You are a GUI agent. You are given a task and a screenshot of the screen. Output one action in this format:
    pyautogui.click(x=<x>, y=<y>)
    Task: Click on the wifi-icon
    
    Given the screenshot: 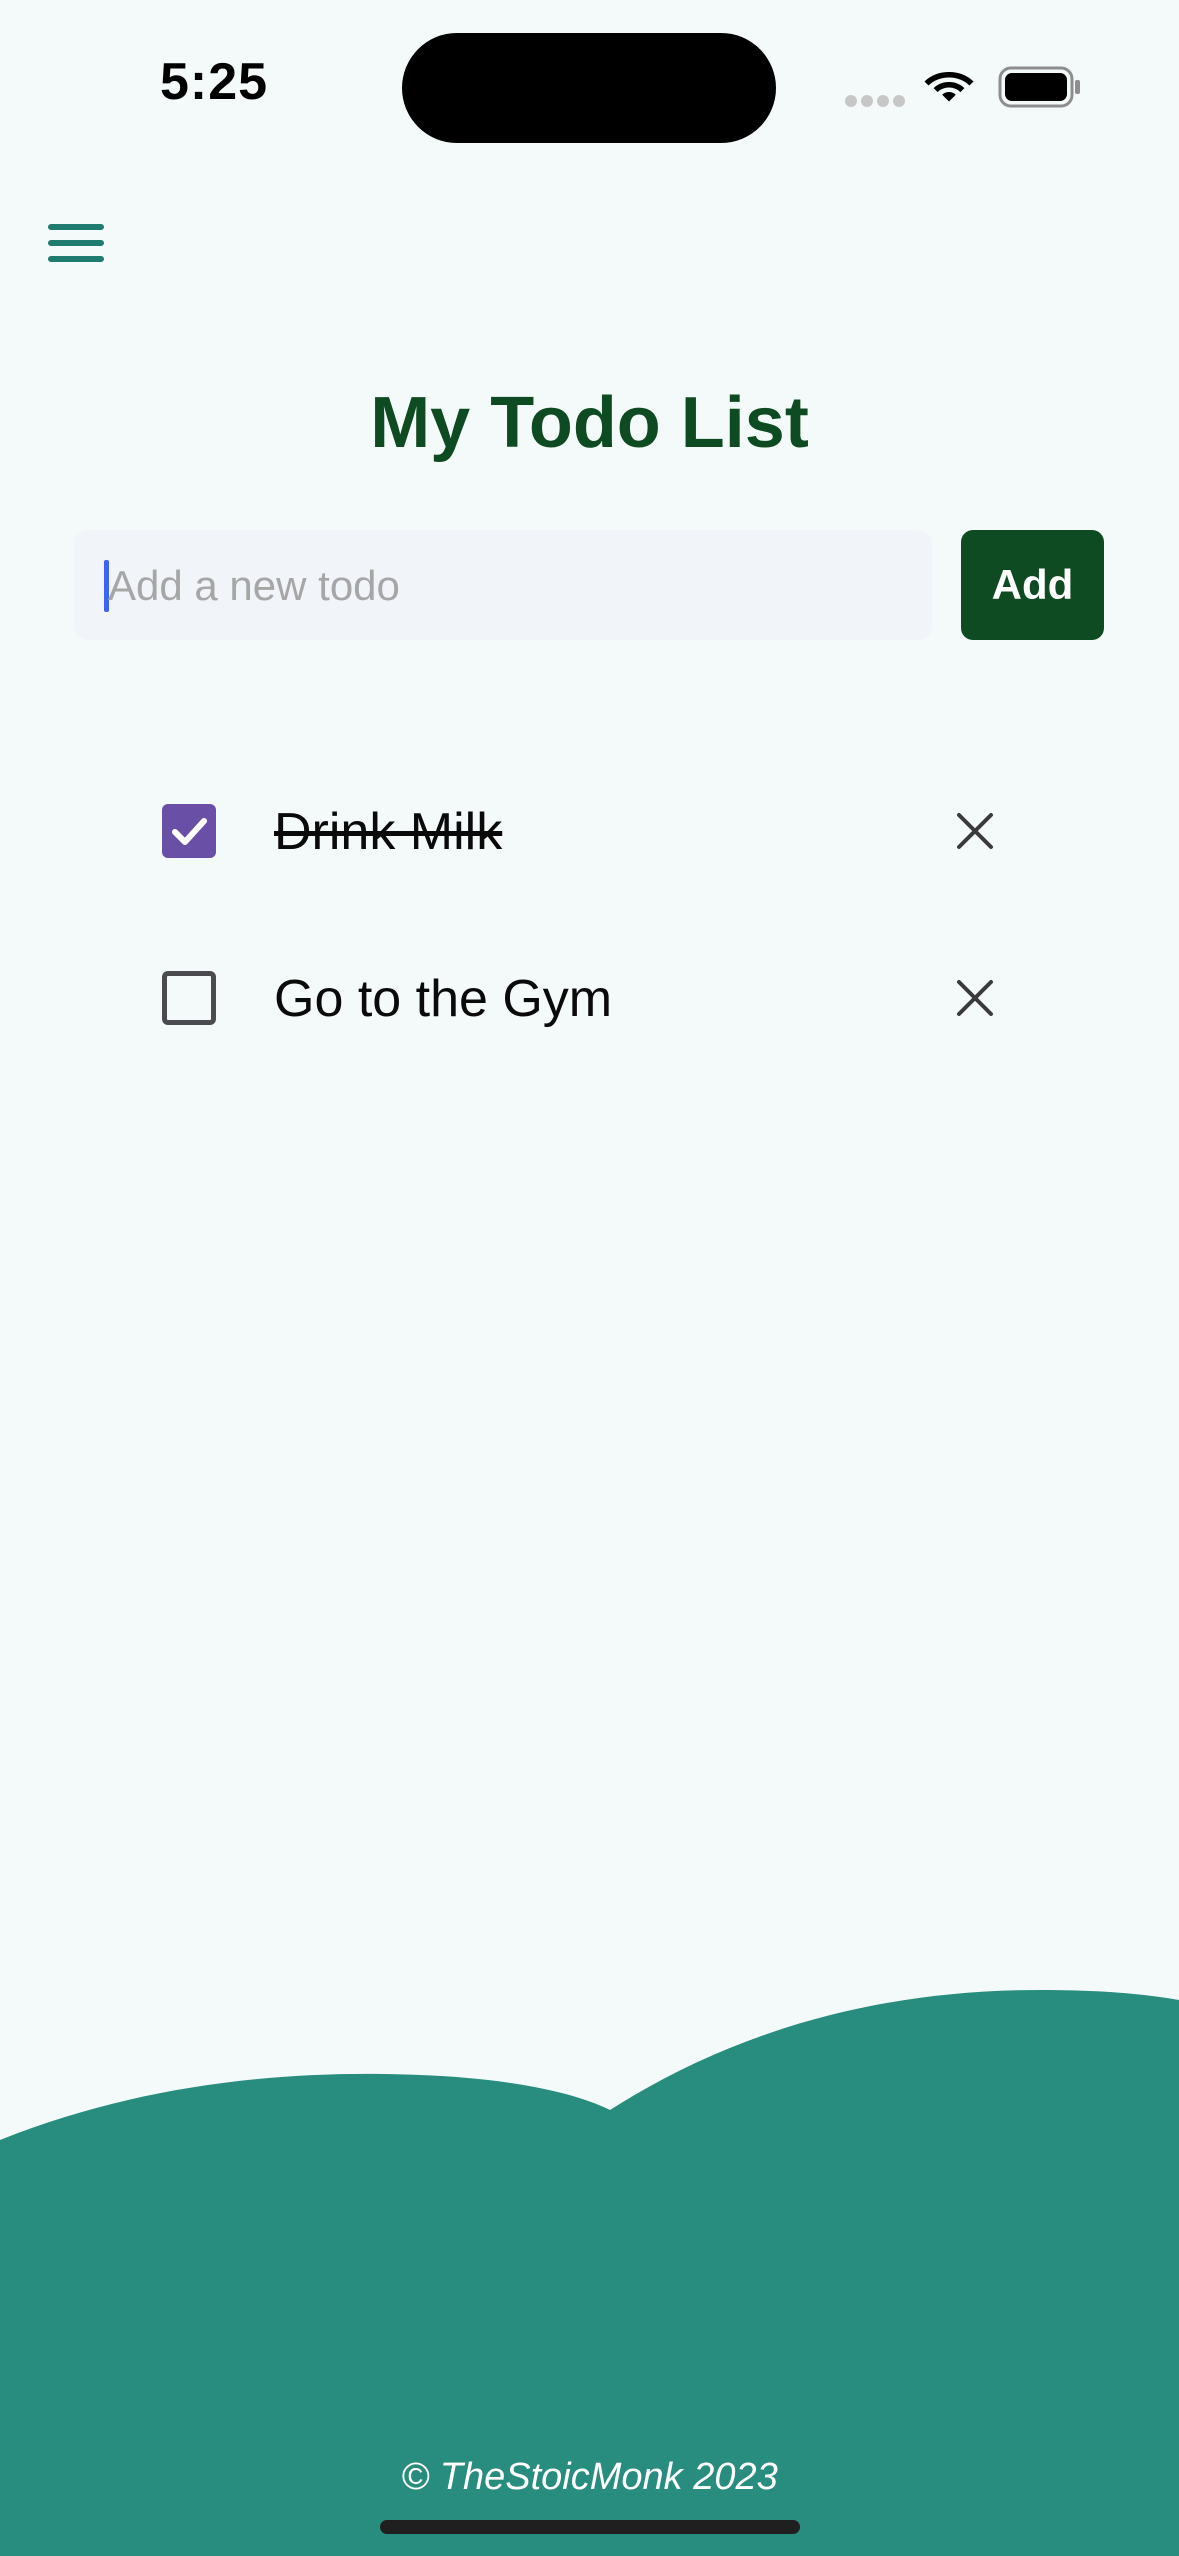 What is the action you would take?
    pyautogui.click(x=949, y=87)
    